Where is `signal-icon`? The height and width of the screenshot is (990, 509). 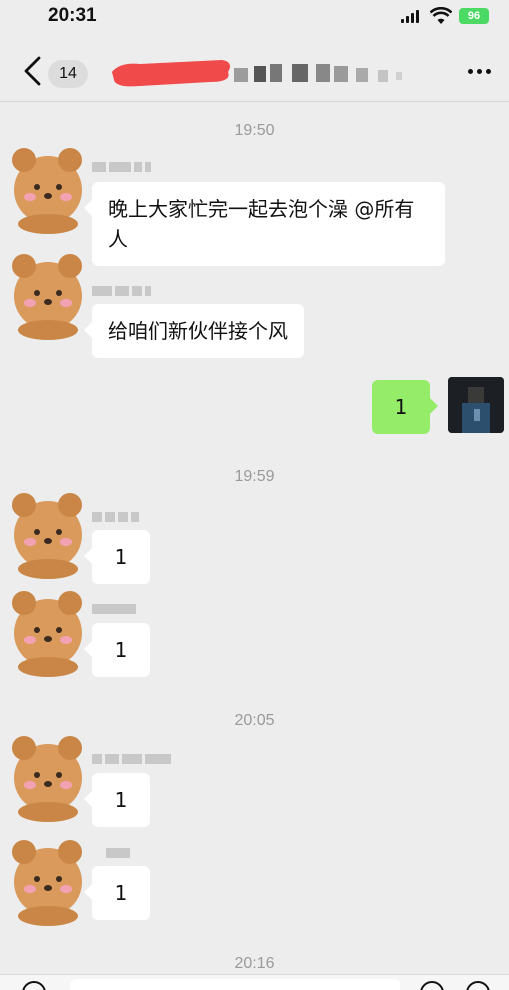 signal-icon is located at coordinates (410, 16).